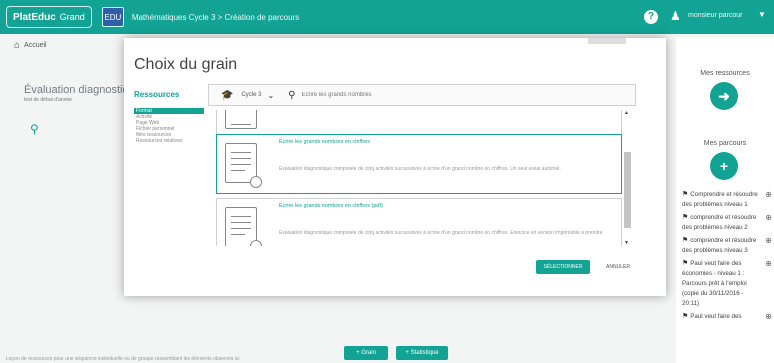 The width and height of the screenshot is (774, 363). I want to click on chevron-down-icon: ▼, so click(762, 14).